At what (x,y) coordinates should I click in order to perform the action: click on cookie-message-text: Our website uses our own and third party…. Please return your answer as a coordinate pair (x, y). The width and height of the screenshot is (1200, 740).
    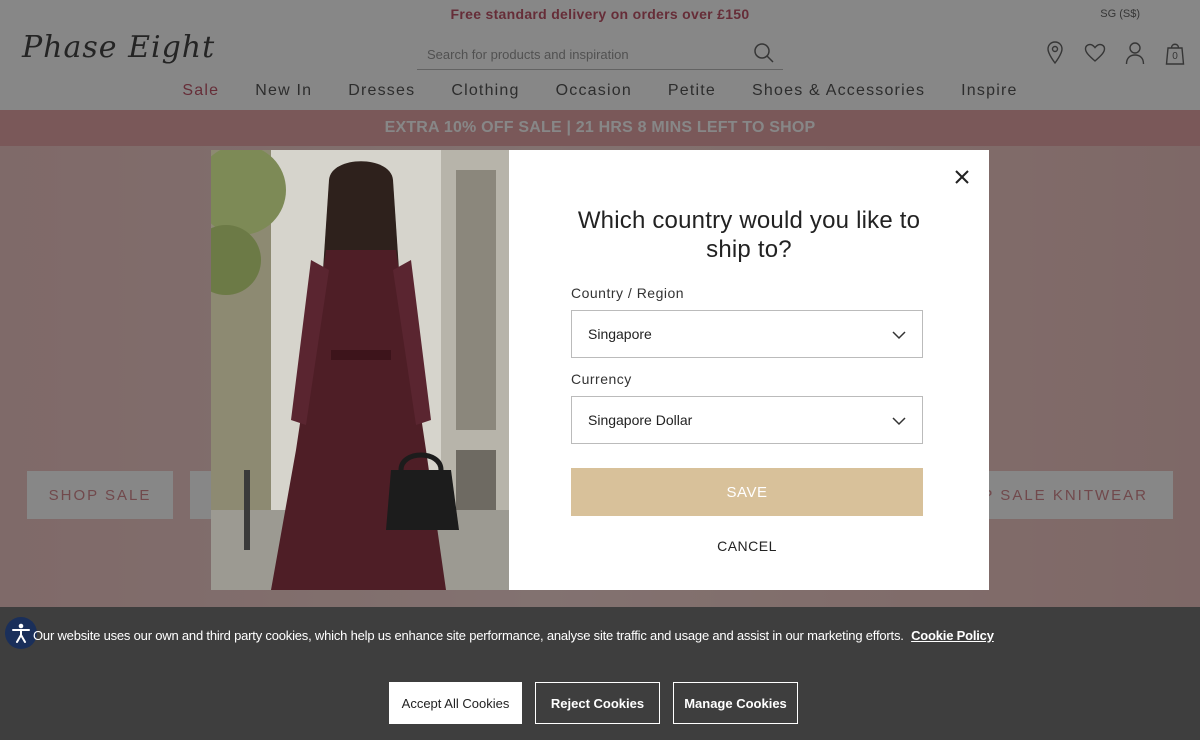
    Looking at the image, I should click on (468, 635).